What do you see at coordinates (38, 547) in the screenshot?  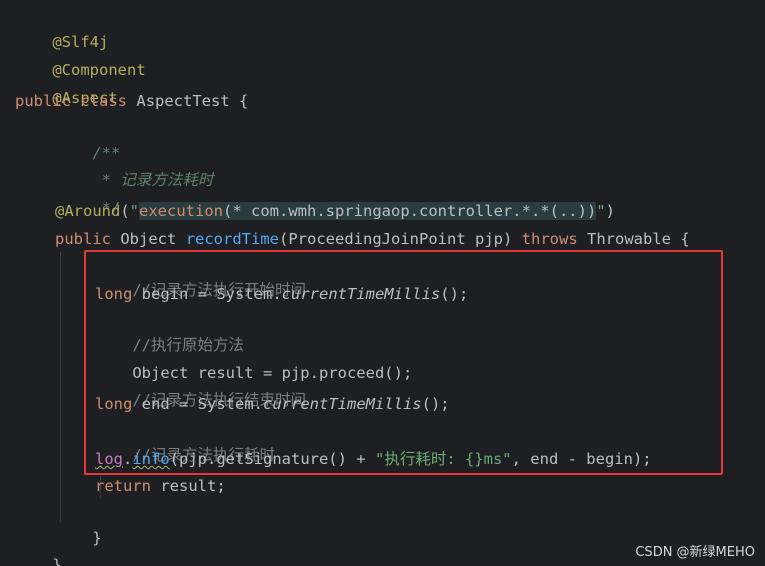 I see `code-line-20: }` at bounding box center [38, 547].